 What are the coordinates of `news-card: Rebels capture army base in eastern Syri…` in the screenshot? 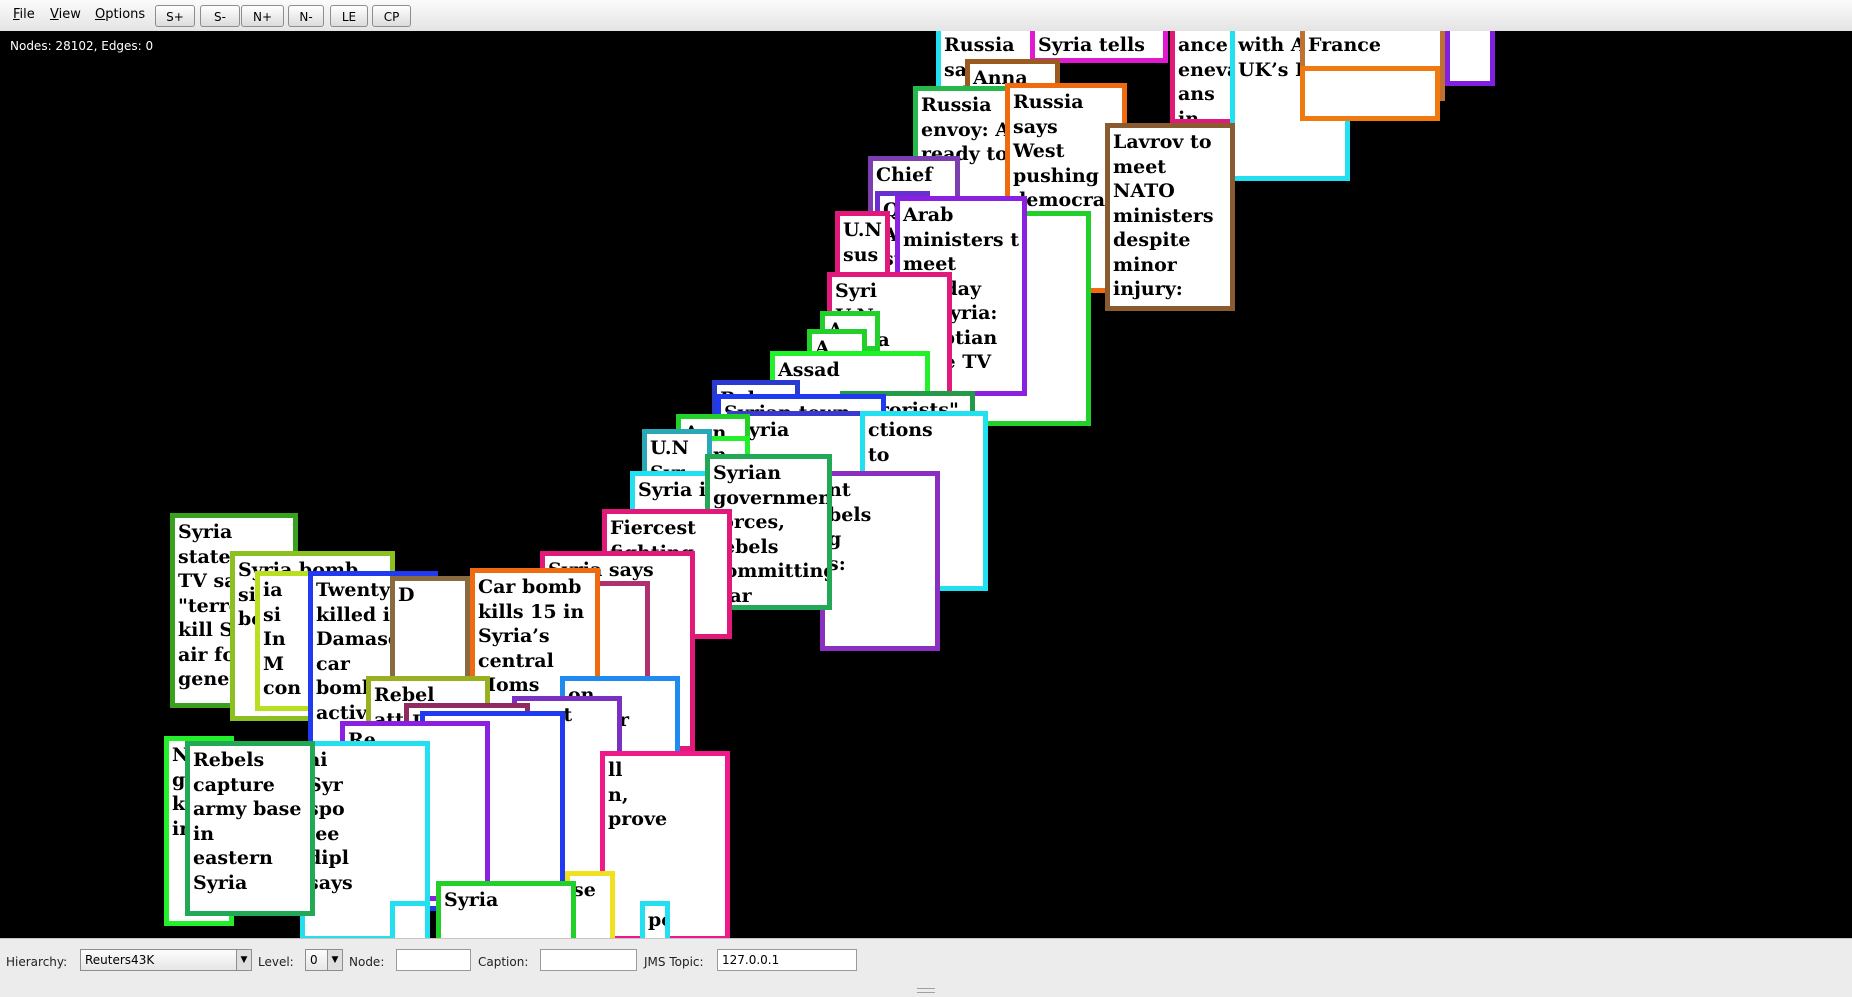 It's located at (250, 828).